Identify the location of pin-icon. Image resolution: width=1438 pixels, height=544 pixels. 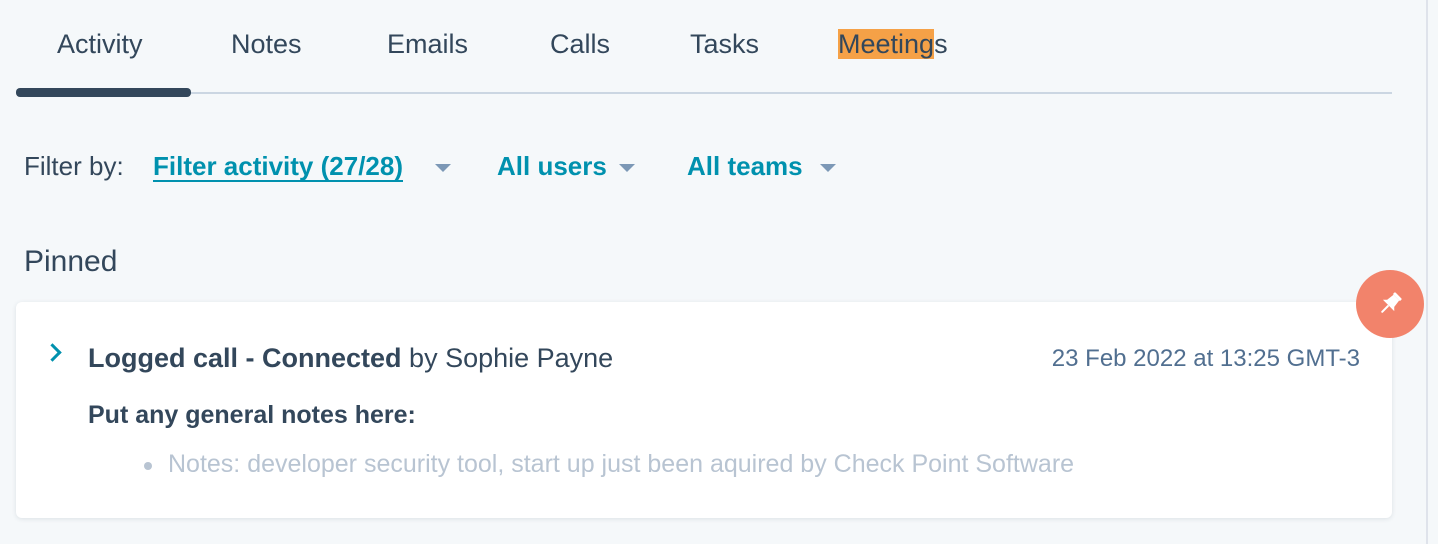
(1391, 302).